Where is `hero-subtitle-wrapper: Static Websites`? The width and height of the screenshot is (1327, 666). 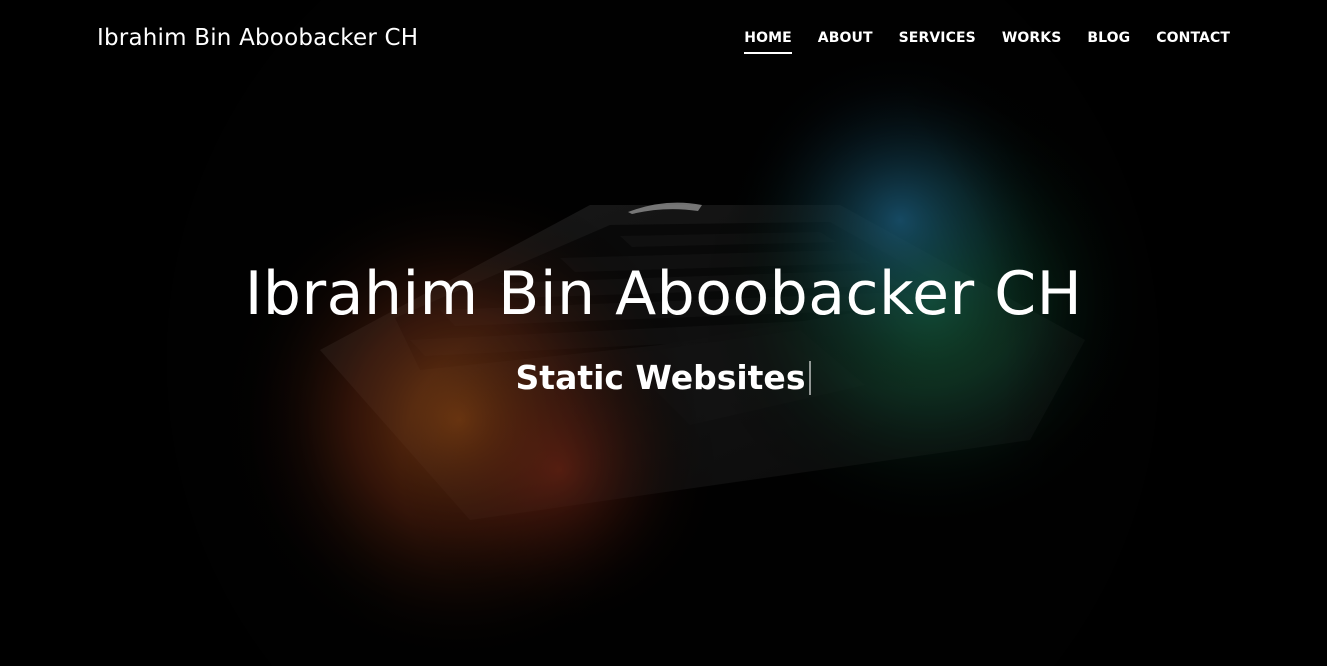
hero-subtitle-wrapper: Static Websites is located at coordinates (664, 378).